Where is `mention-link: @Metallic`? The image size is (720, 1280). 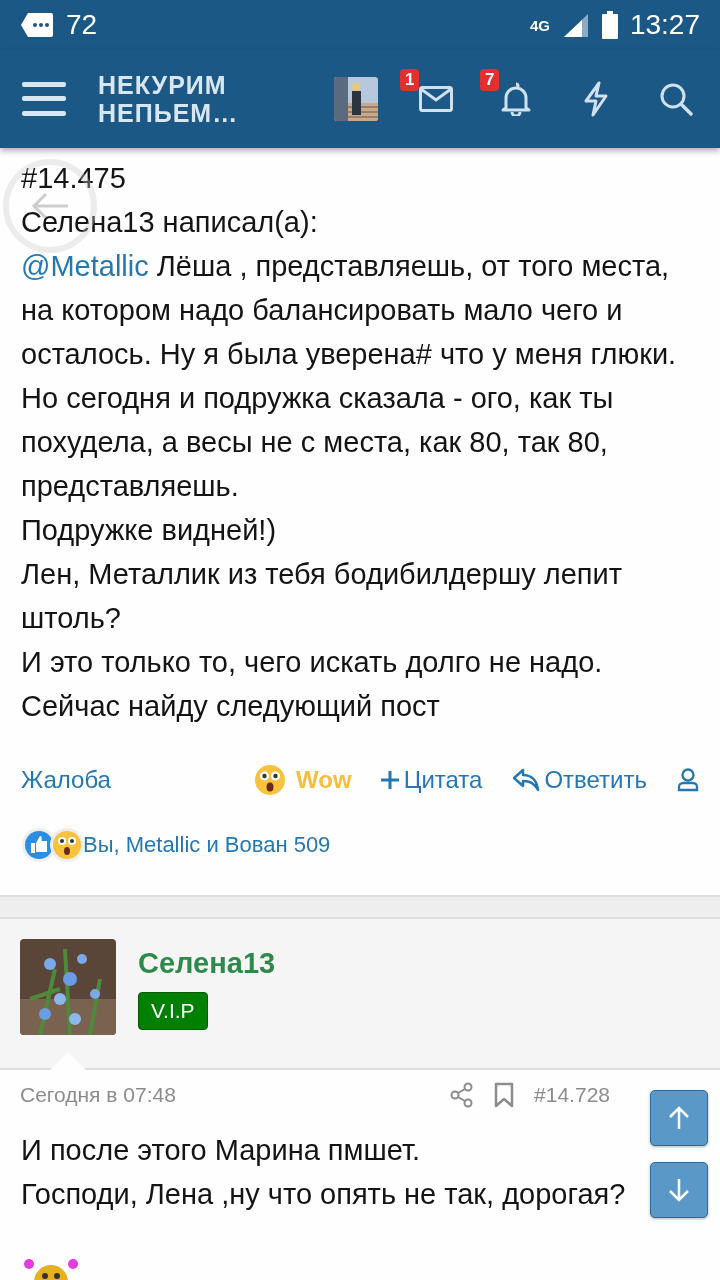 mention-link: @Metallic is located at coordinates (85, 266).